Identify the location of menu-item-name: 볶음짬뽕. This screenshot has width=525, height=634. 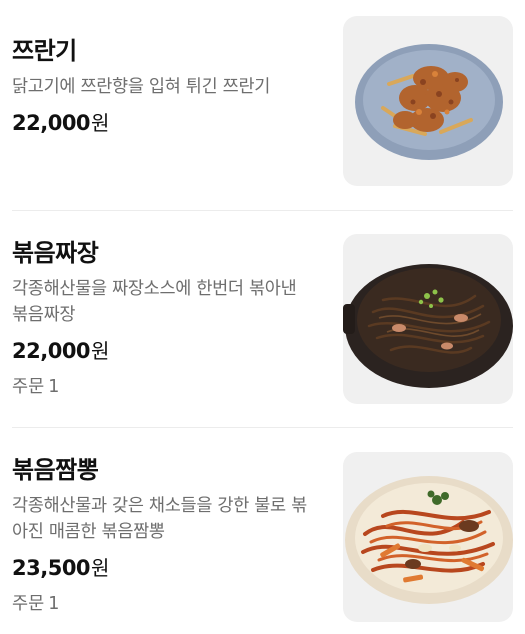
(55, 470).